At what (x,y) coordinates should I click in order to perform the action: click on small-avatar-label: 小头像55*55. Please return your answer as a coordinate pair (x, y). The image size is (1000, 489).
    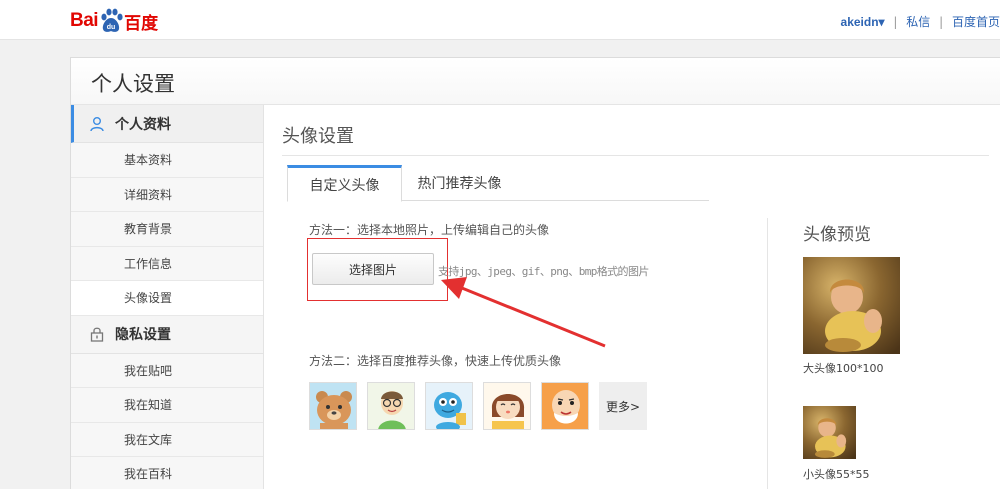
    Looking at the image, I should click on (836, 474).